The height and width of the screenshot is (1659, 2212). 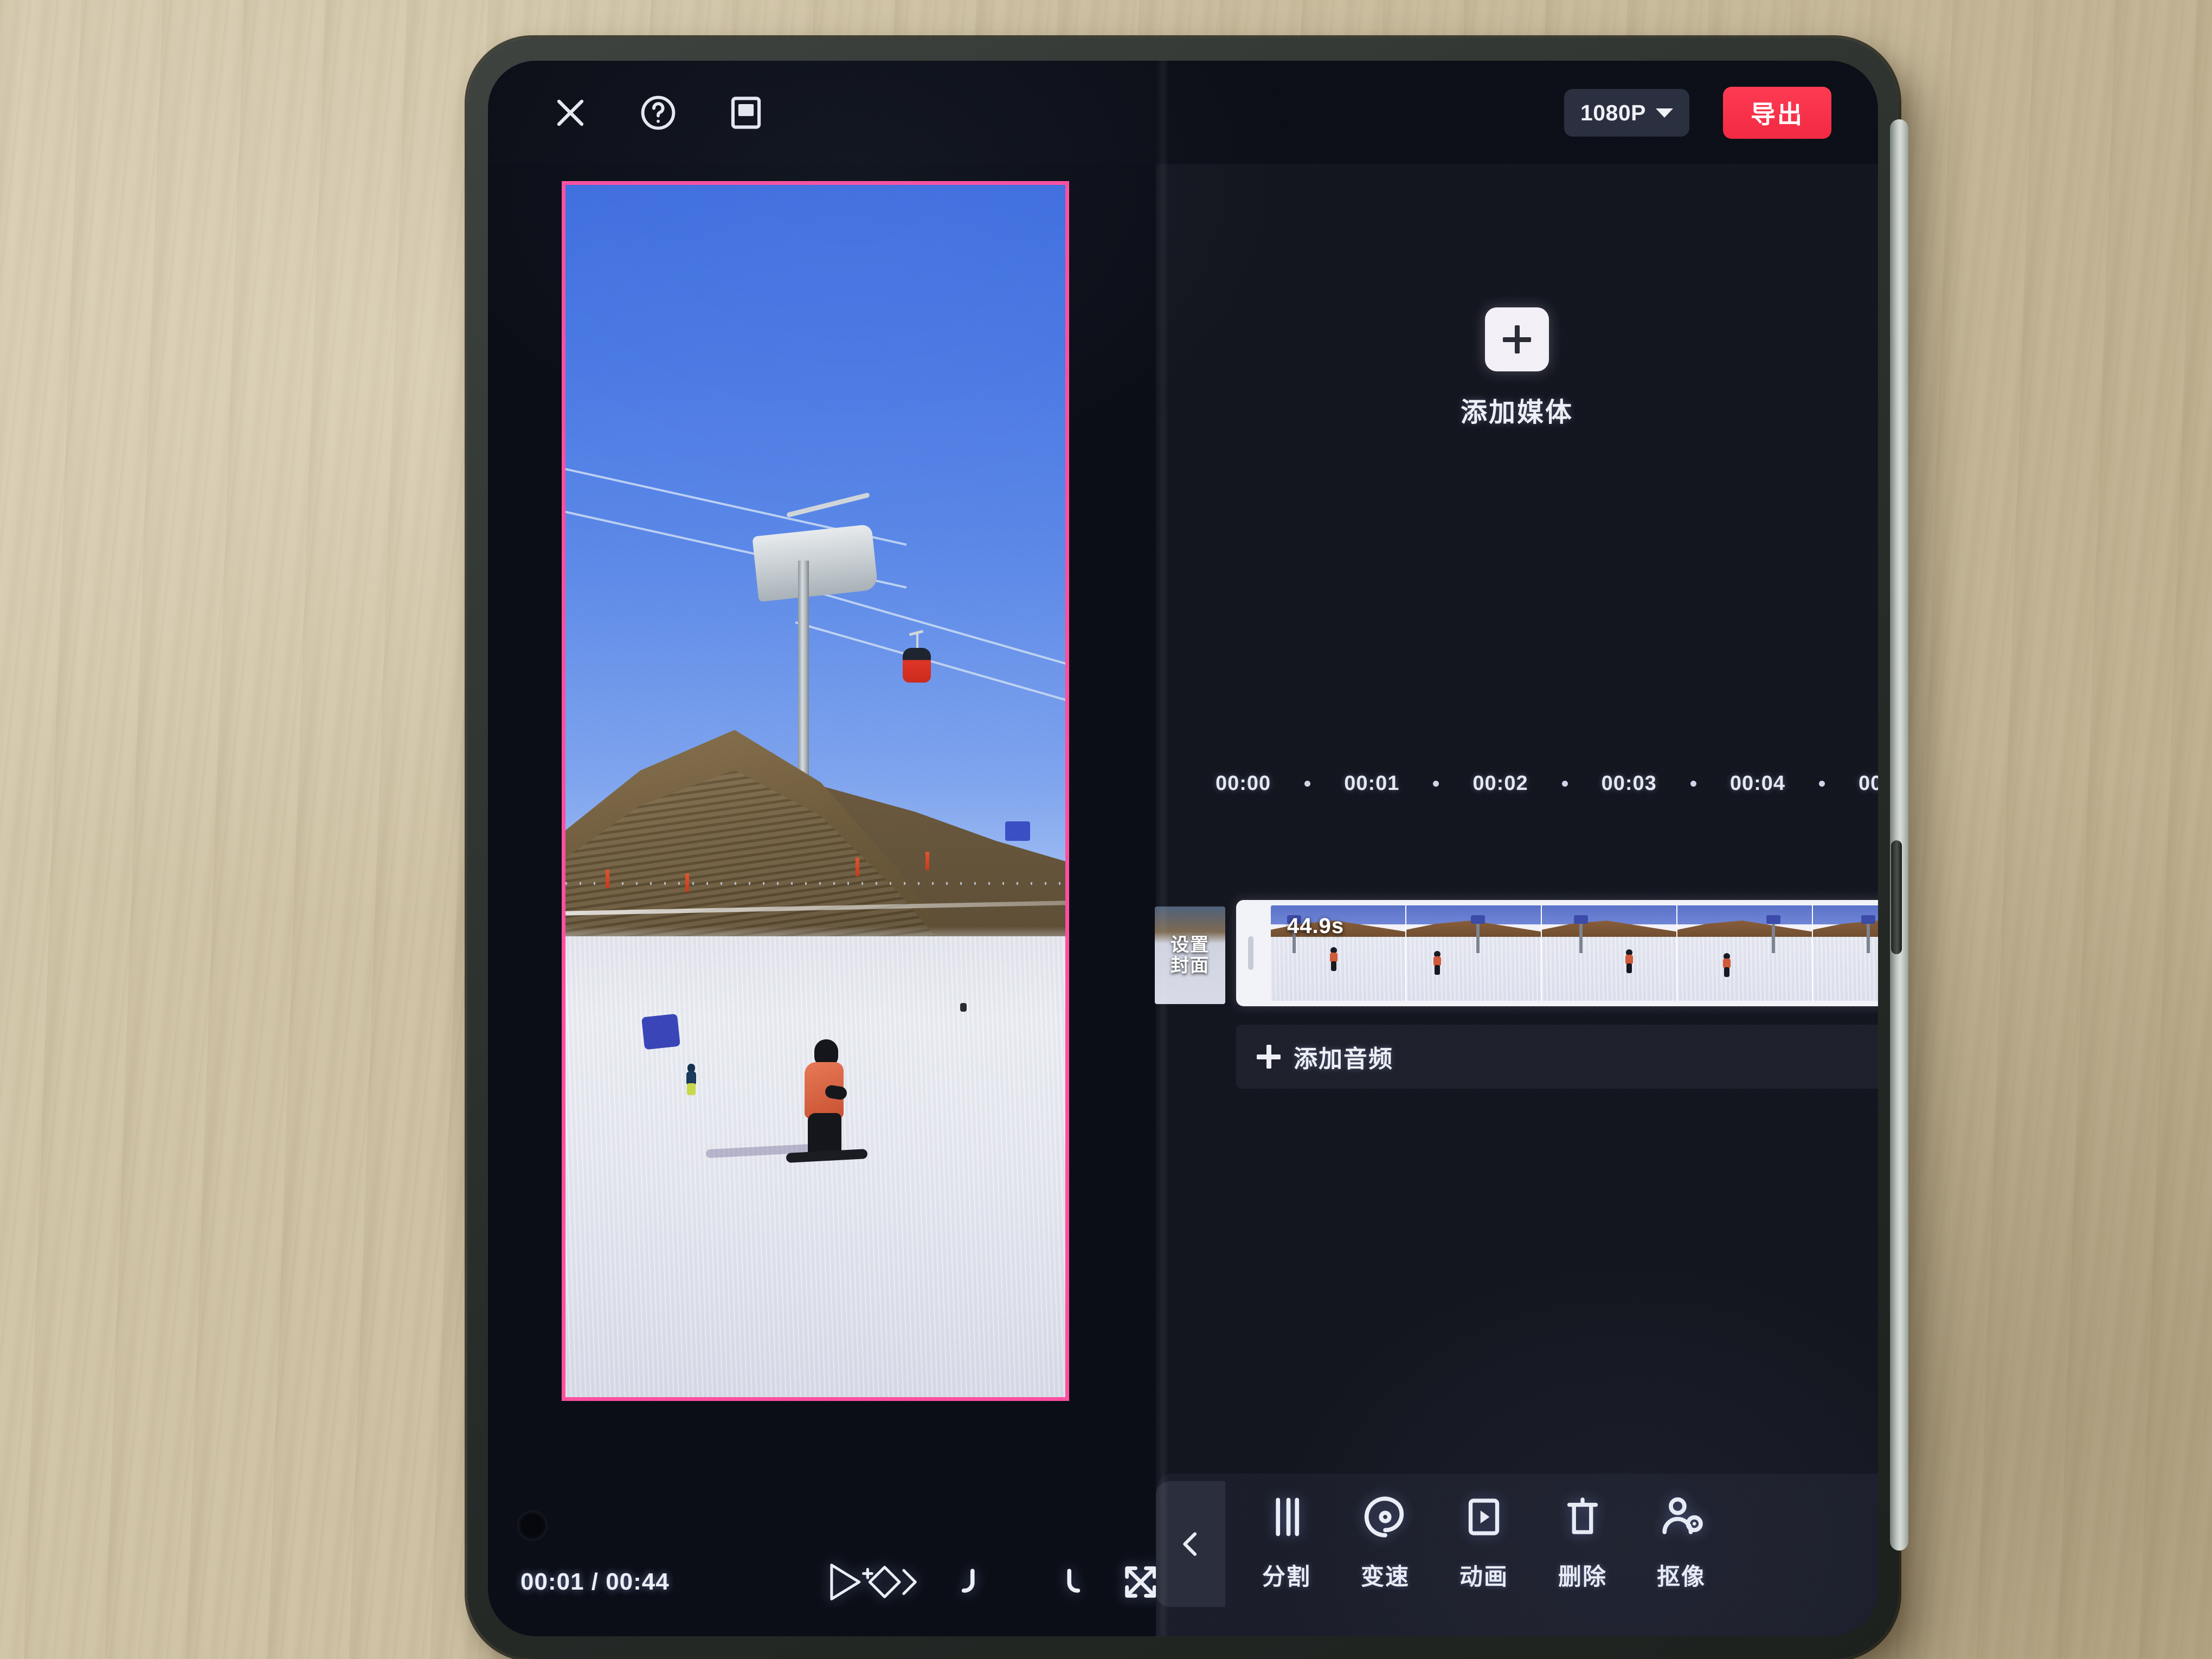 I want to click on export-button: 导出, so click(x=1777, y=113).